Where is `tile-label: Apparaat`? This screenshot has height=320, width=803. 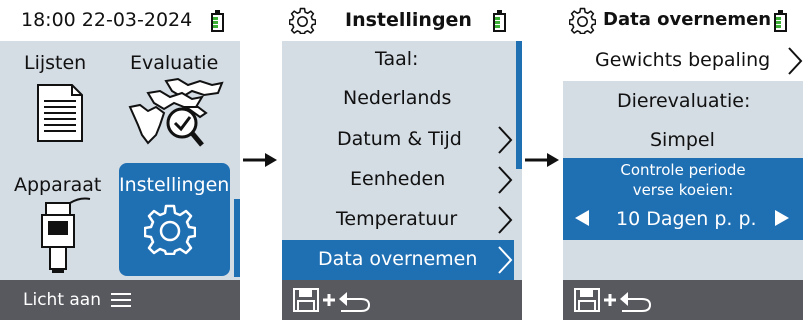
tile-label: Apparaat is located at coordinates (58, 185).